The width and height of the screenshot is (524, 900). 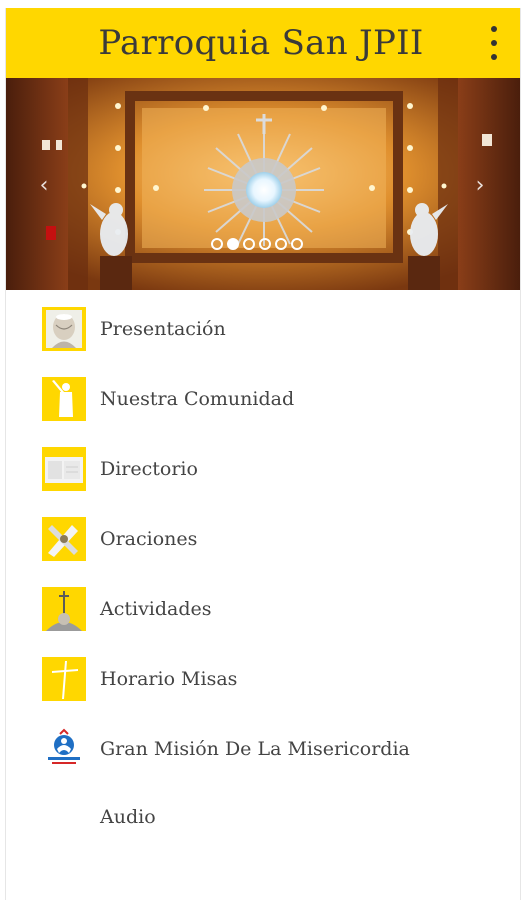 I want to click on praying-hands-icon, so click(x=64, y=539).